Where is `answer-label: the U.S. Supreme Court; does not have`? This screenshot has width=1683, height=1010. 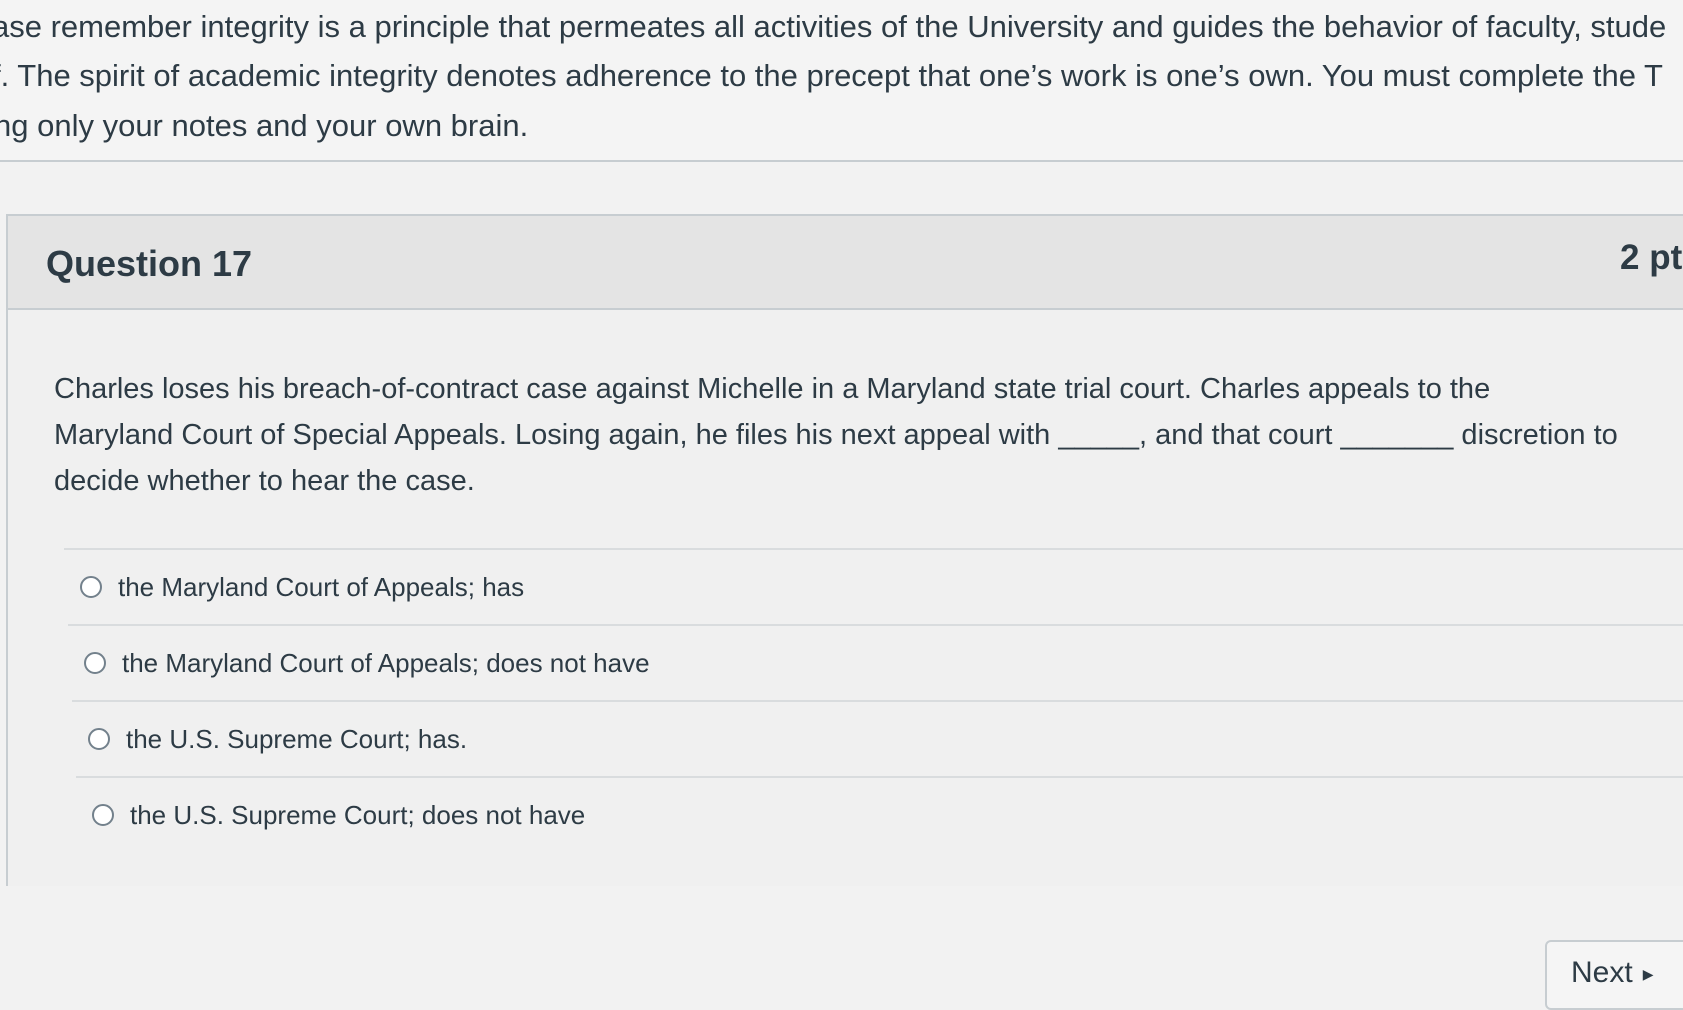 answer-label: the U.S. Supreme Court; does not have is located at coordinates (357, 815).